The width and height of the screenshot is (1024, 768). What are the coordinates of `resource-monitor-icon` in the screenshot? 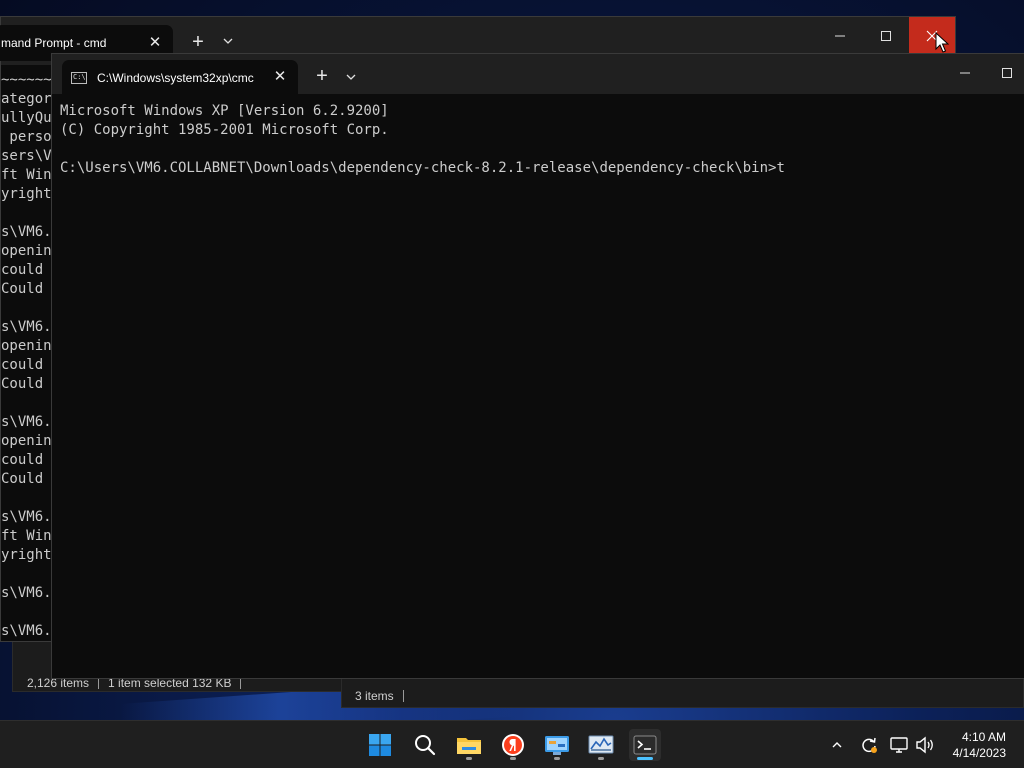 It's located at (601, 745).